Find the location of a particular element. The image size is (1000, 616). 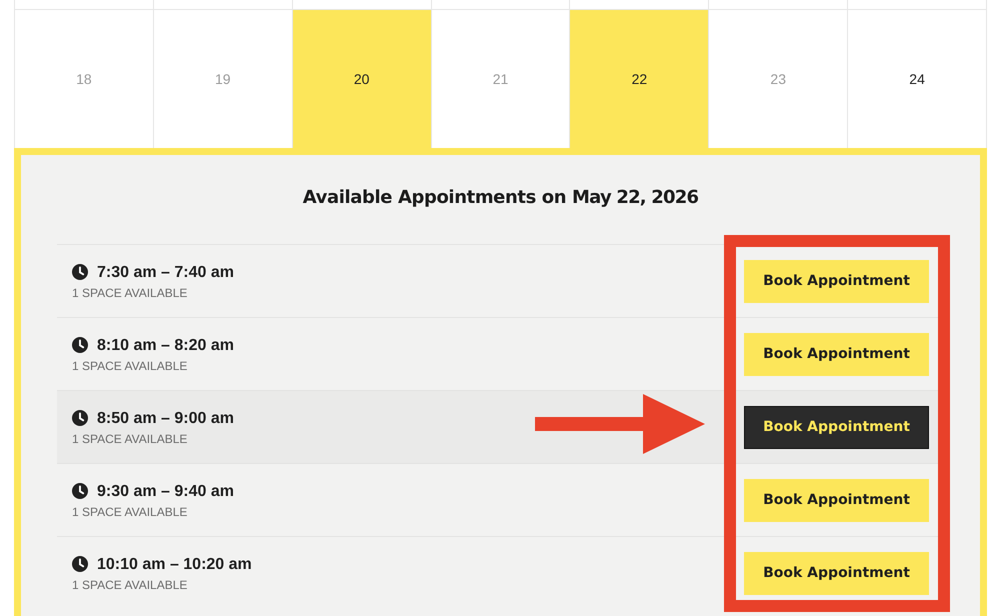

calendar-day: 20 is located at coordinates (362, 79).